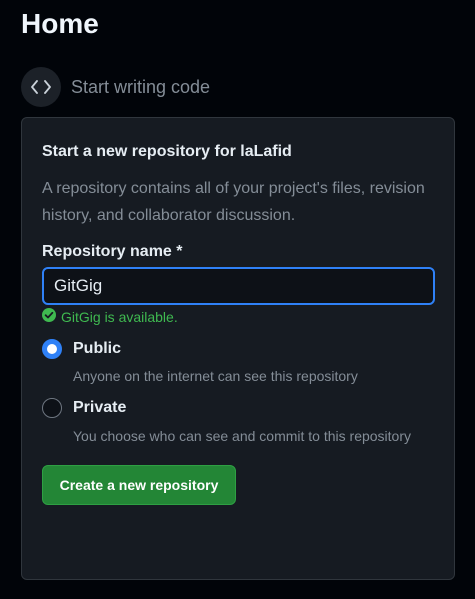 This screenshot has height=599, width=475. Describe the element at coordinates (100, 407) in the screenshot. I see `private-label: Private` at that location.